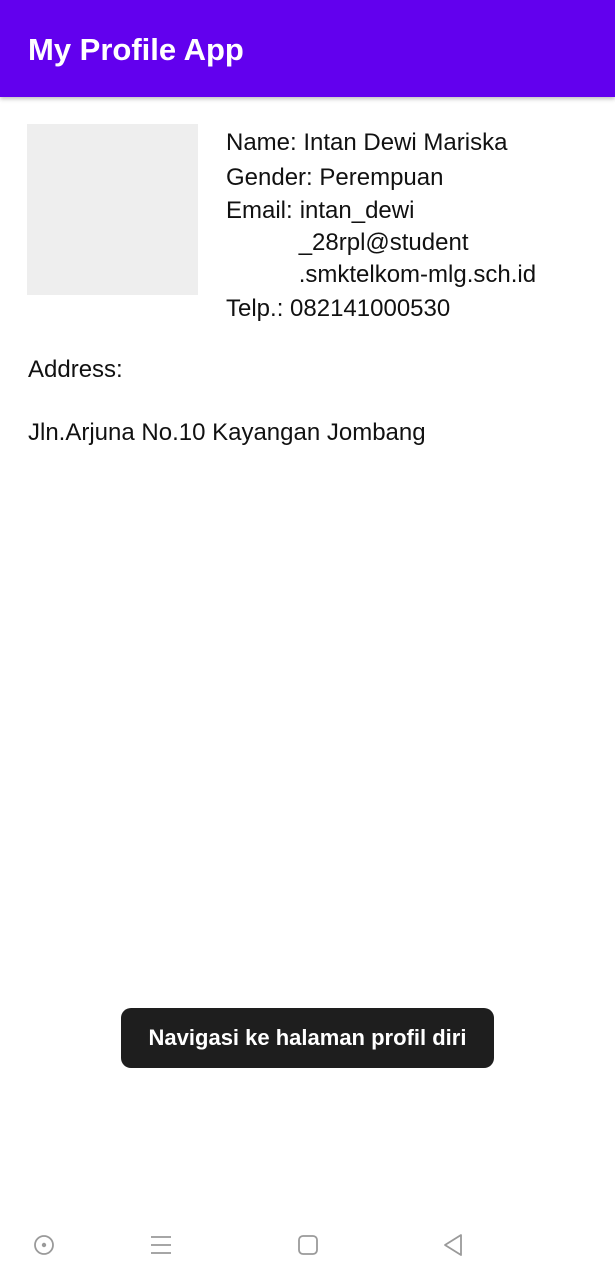 This screenshot has width=615, height=1280. Describe the element at coordinates (338, 308) in the screenshot. I see `profile-telp: Telp.: 082141000530` at that location.